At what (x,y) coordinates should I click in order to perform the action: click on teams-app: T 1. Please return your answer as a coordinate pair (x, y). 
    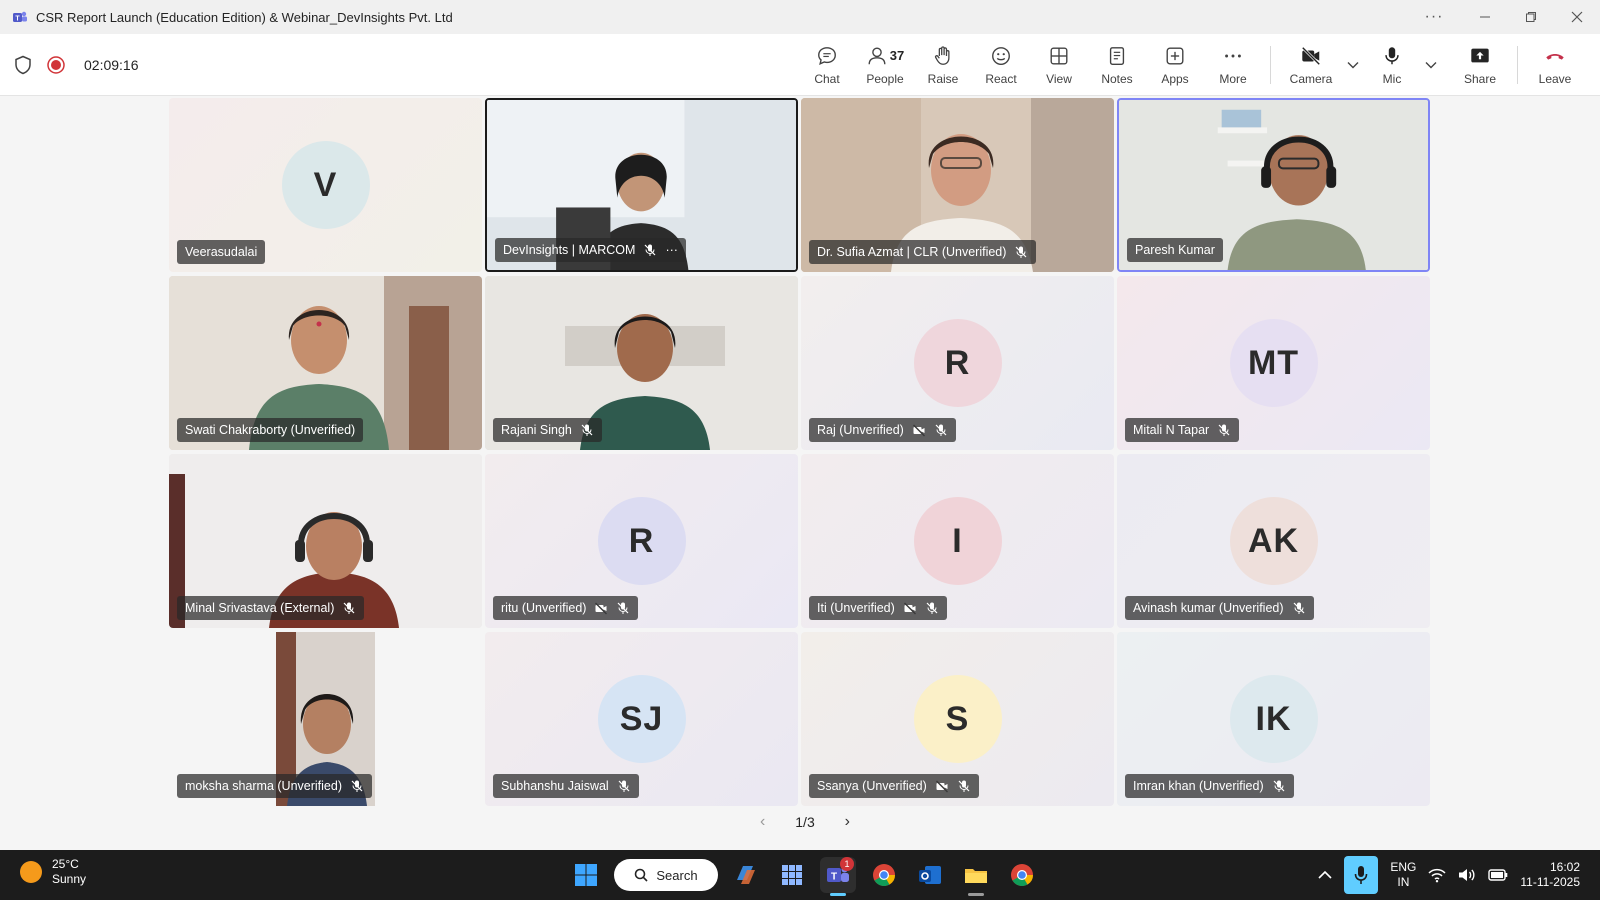
    Looking at the image, I should click on (838, 876).